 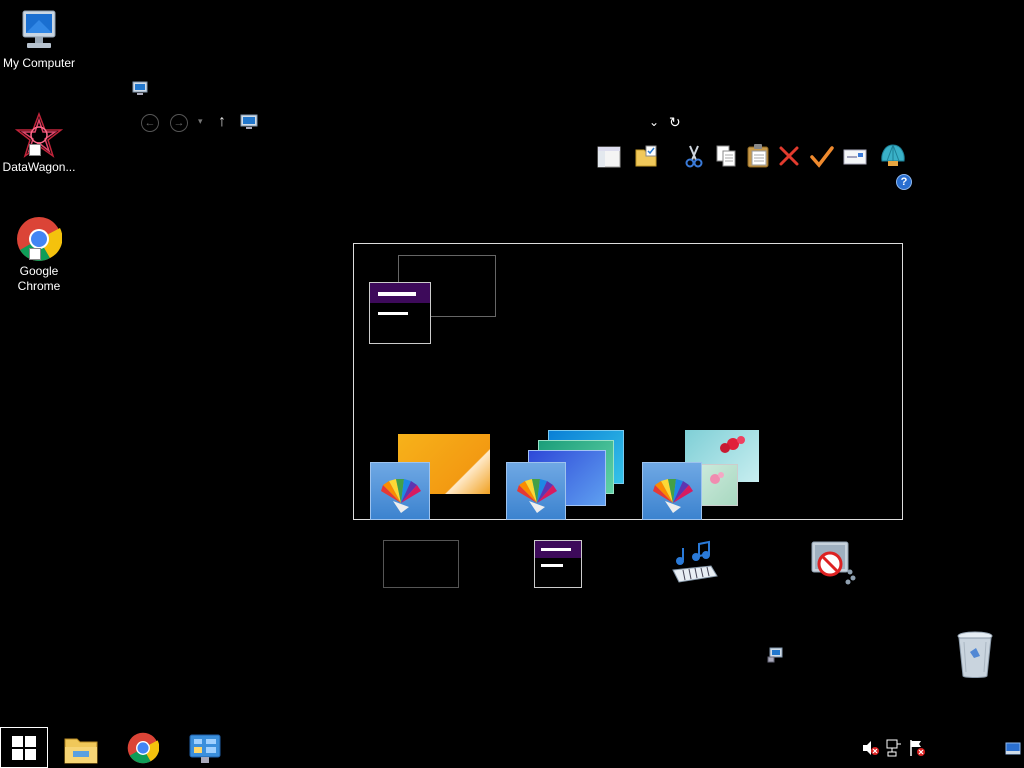 I want to click on chevron-down-icon: ⌄, so click(x=654, y=122).